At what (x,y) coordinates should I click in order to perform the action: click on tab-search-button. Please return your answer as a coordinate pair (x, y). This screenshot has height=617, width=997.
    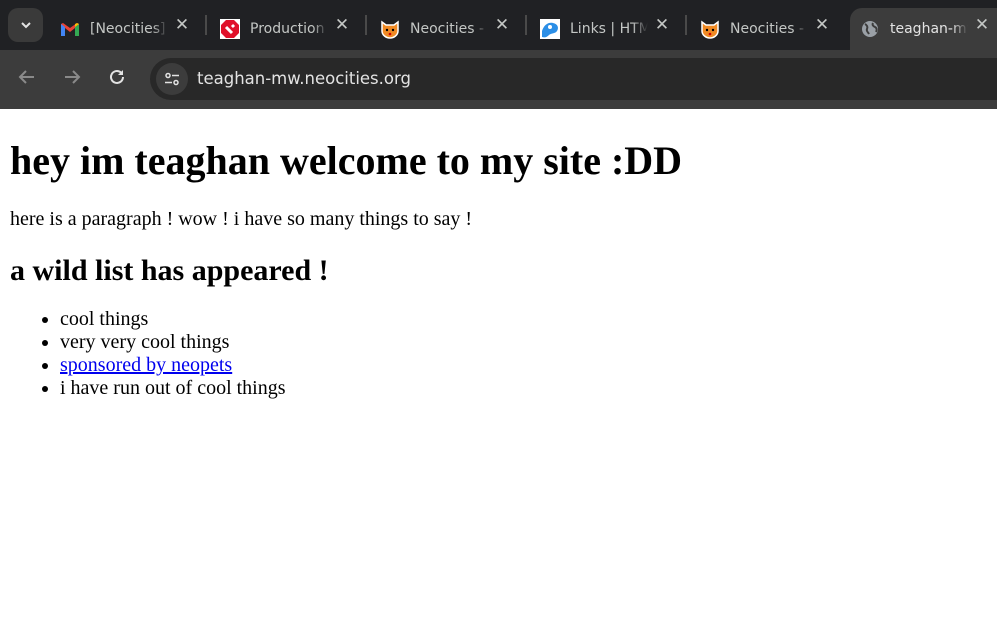
    Looking at the image, I should click on (25, 25).